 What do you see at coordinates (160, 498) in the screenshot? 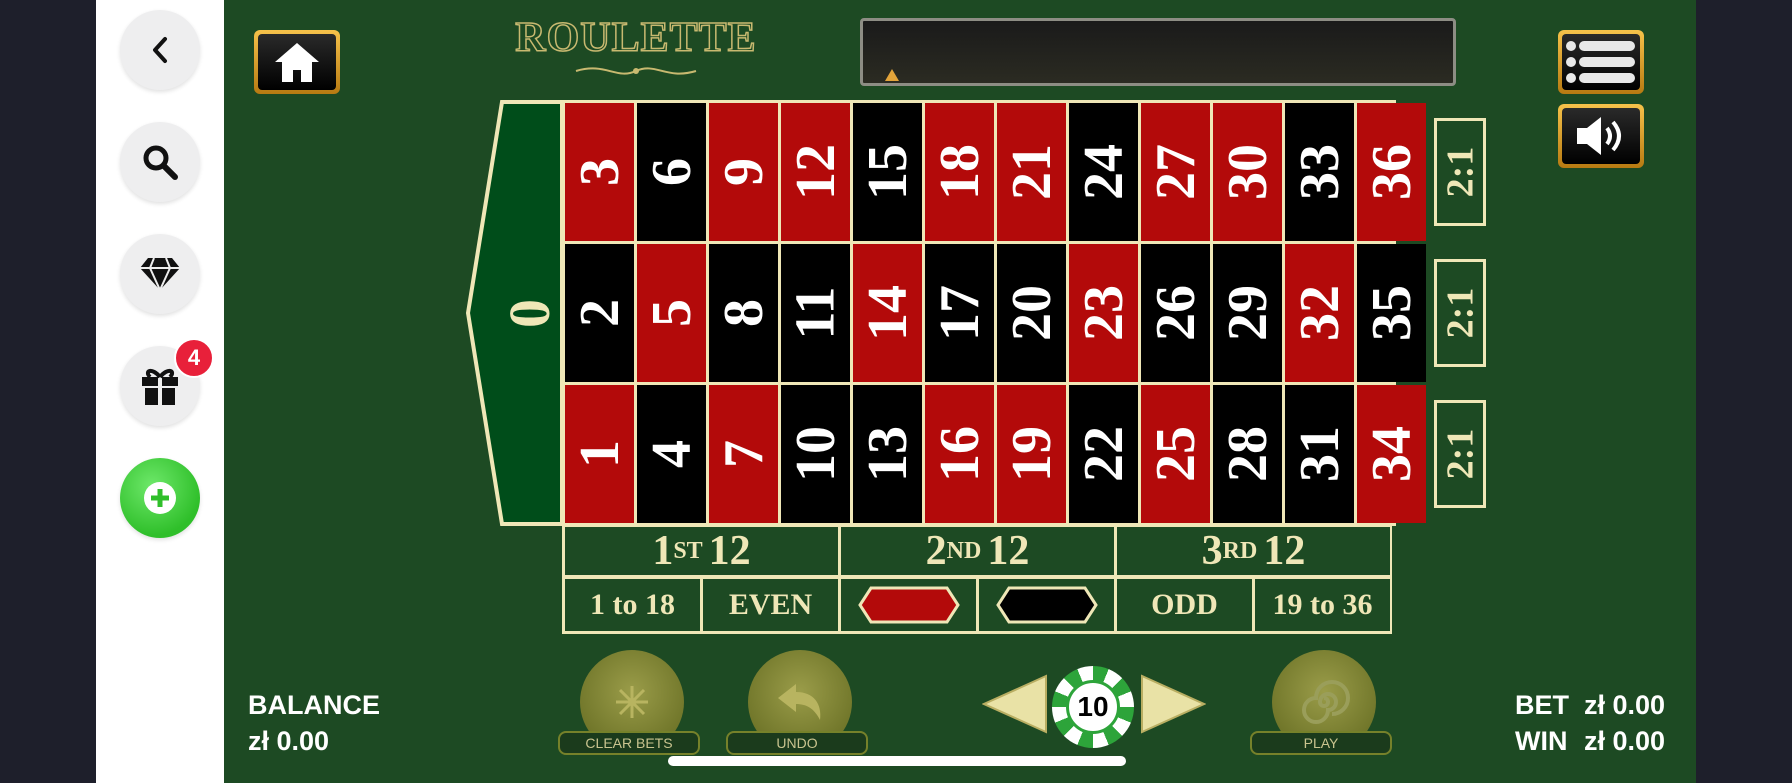
I see `deposit-button` at bounding box center [160, 498].